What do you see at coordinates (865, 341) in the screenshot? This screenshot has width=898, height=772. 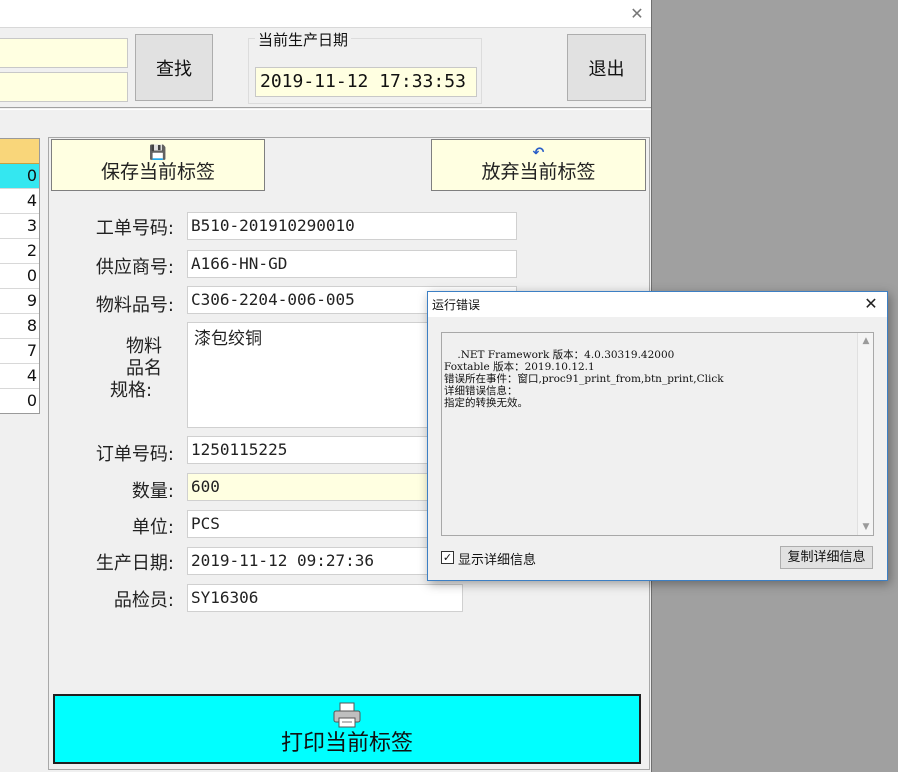 I see `scroll-up-icon: ▲` at bounding box center [865, 341].